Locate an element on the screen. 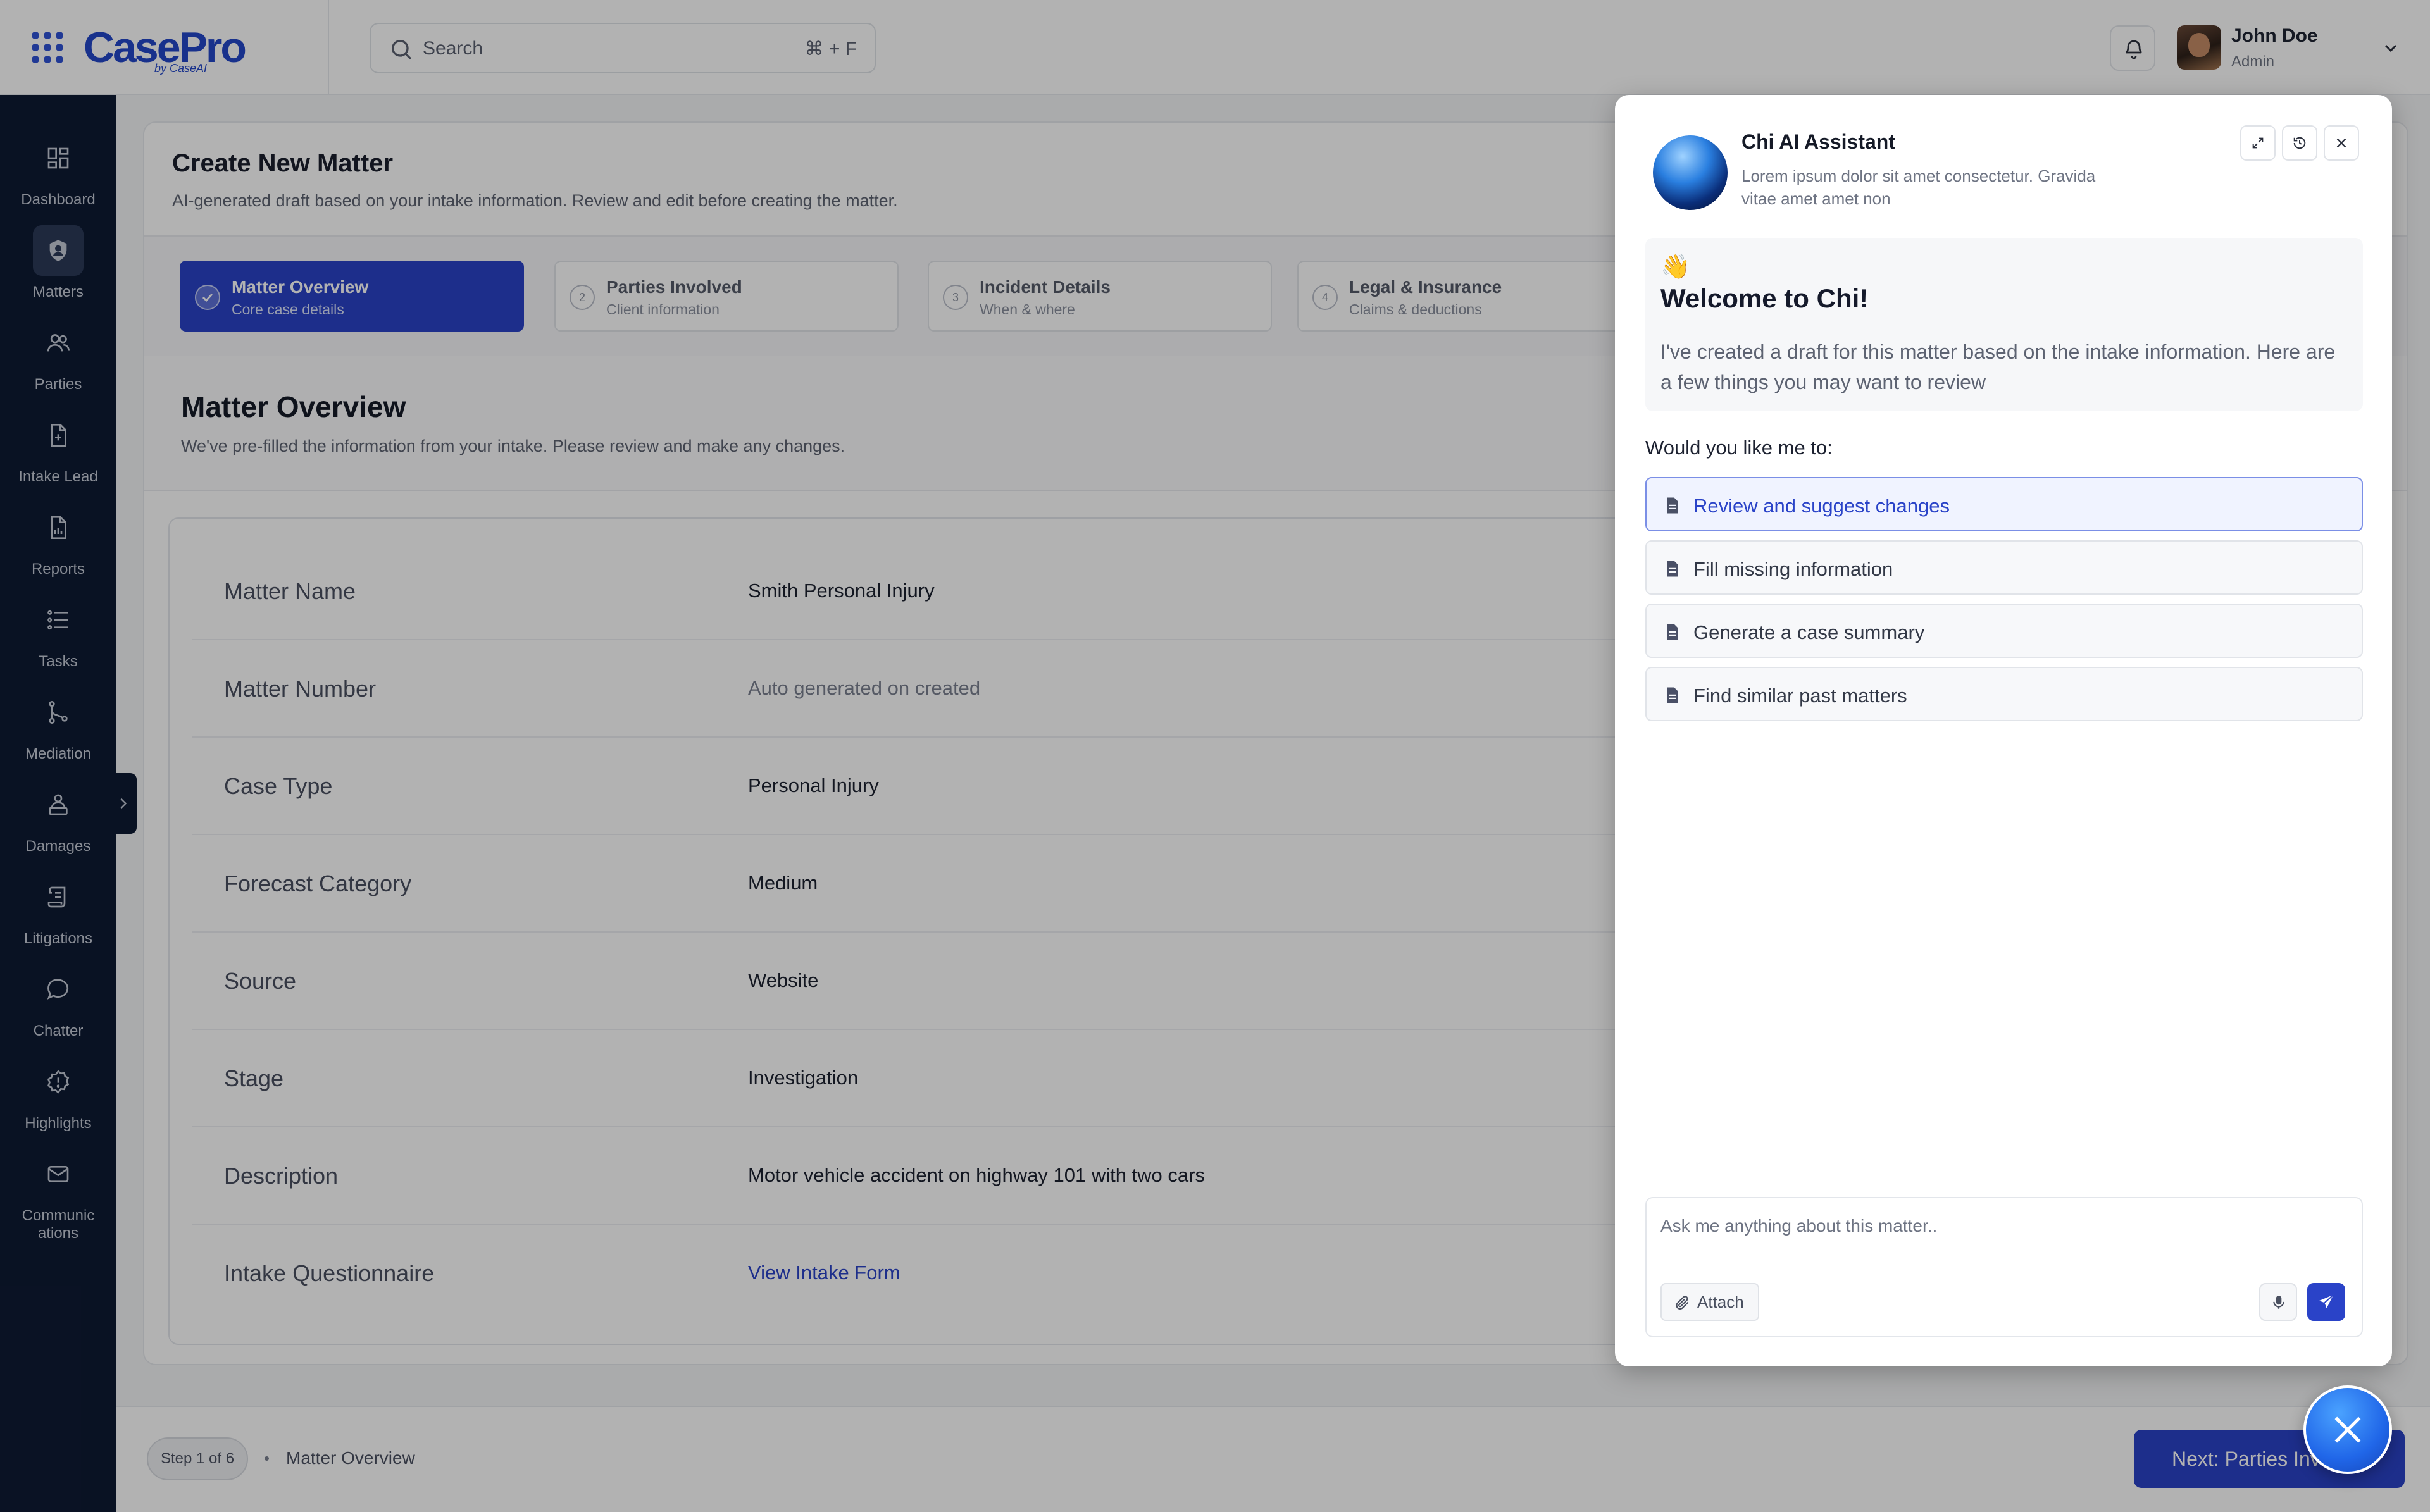  welcome-title: Welcome to Chi! is located at coordinates (1764, 298).